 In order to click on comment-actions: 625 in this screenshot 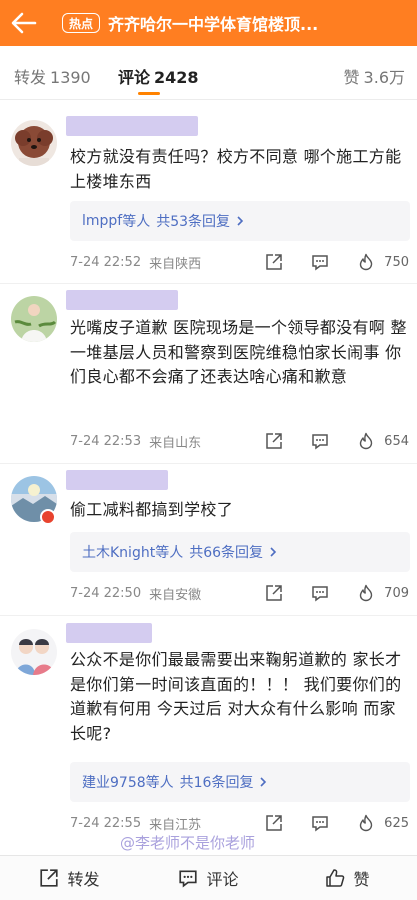, I will do `click(334, 823)`.